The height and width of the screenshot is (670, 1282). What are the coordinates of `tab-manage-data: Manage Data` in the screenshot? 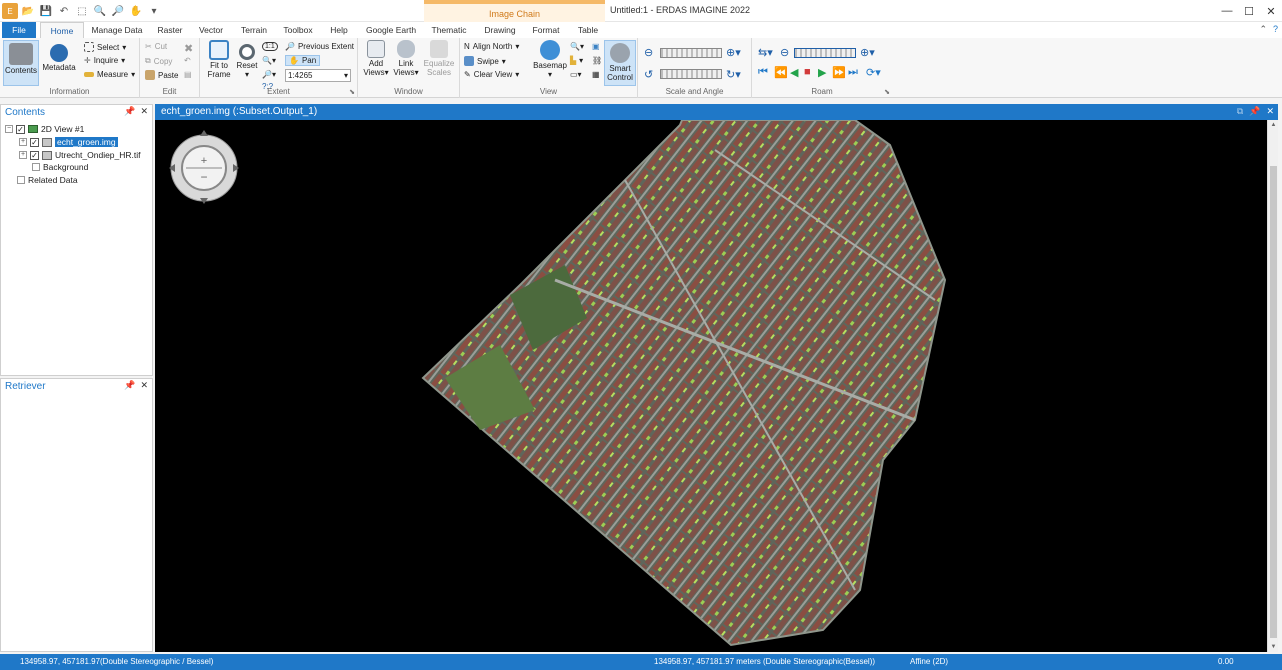 It's located at (117, 30).